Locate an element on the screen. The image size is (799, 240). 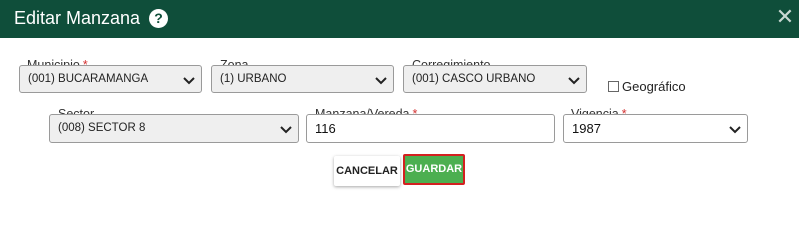
geografico-checkbox is located at coordinates (613, 86).